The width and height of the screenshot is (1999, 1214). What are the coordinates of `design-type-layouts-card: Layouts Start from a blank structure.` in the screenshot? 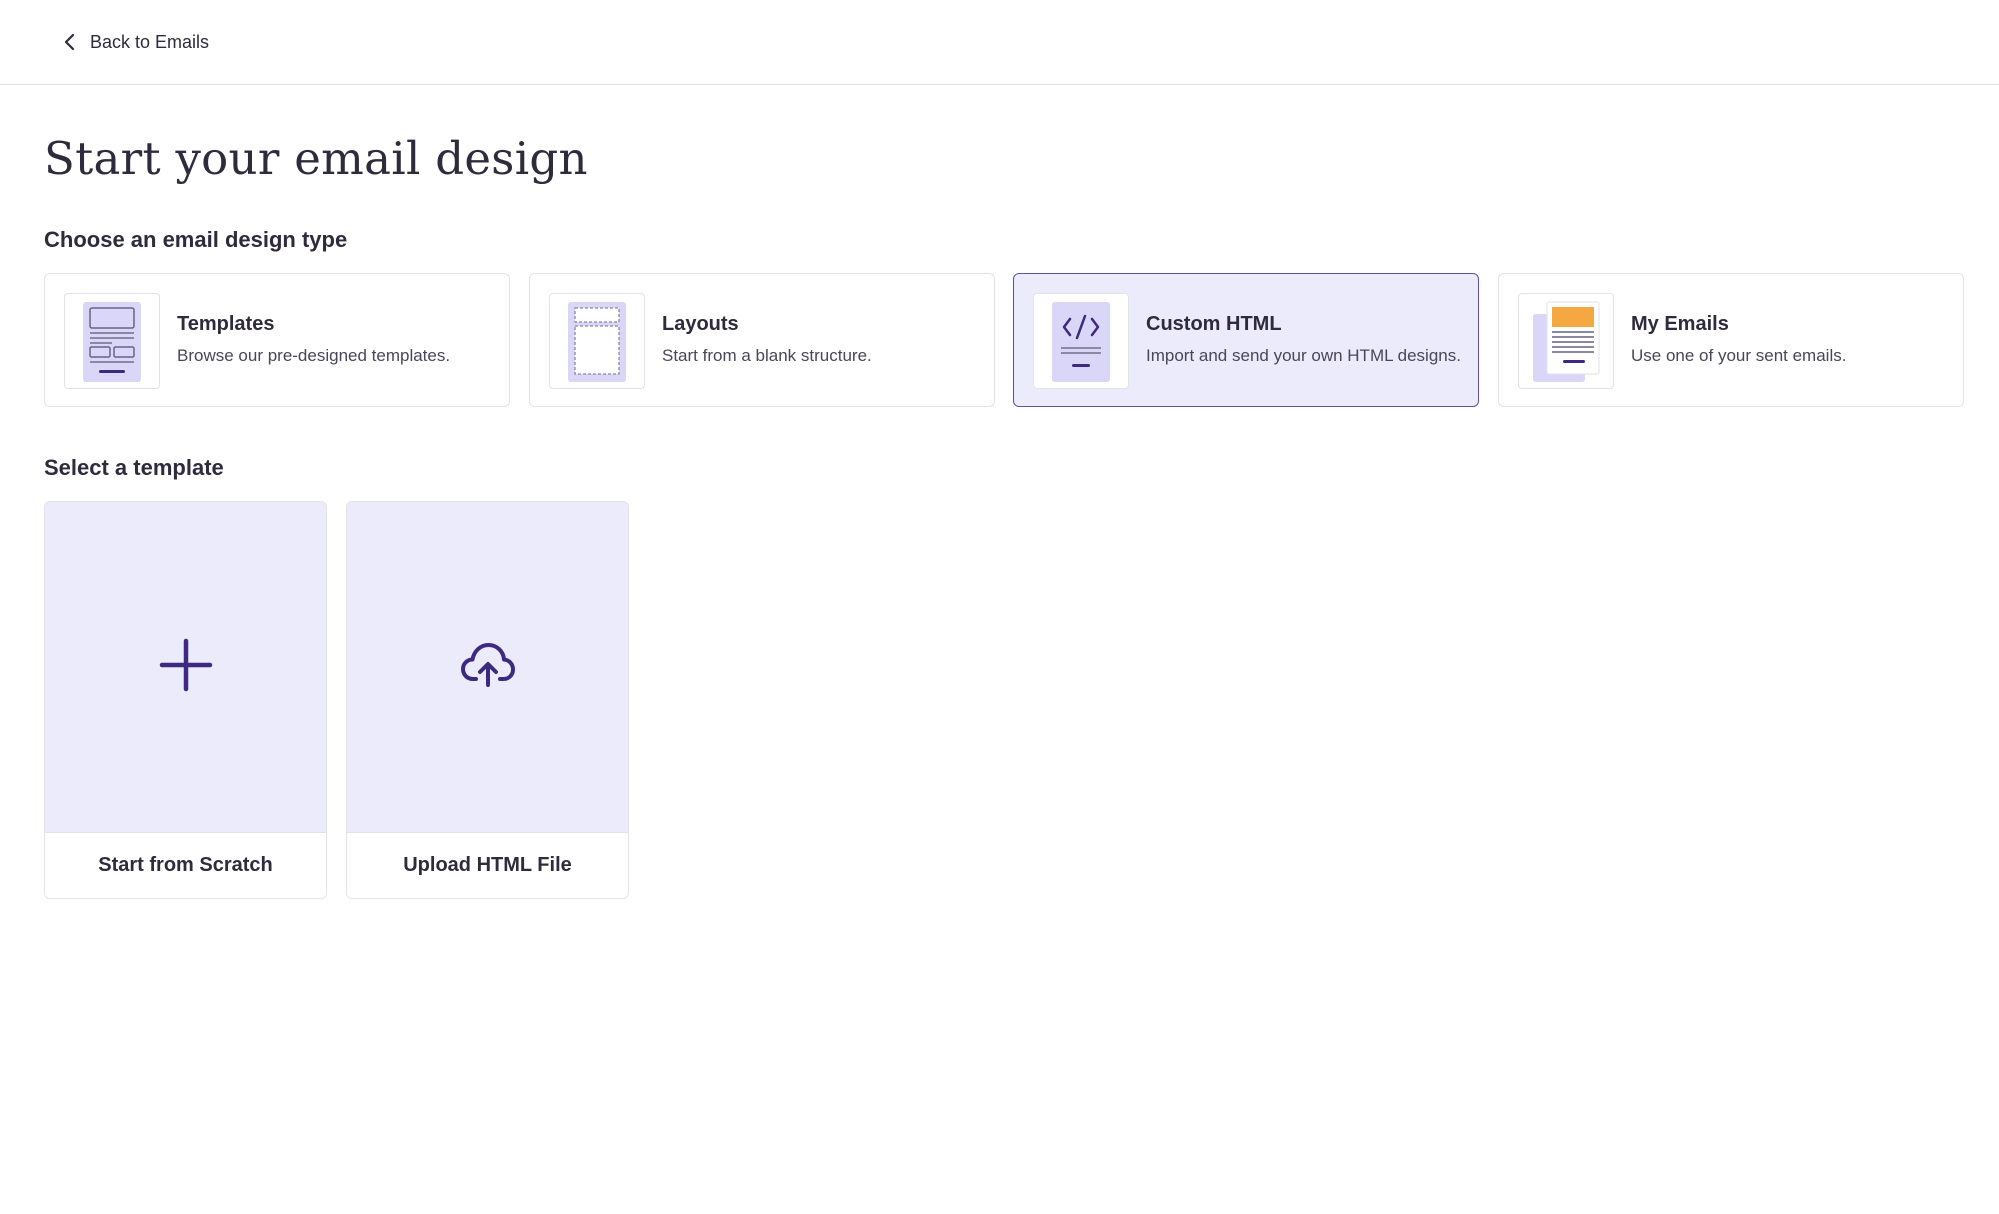 It's located at (762, 340).